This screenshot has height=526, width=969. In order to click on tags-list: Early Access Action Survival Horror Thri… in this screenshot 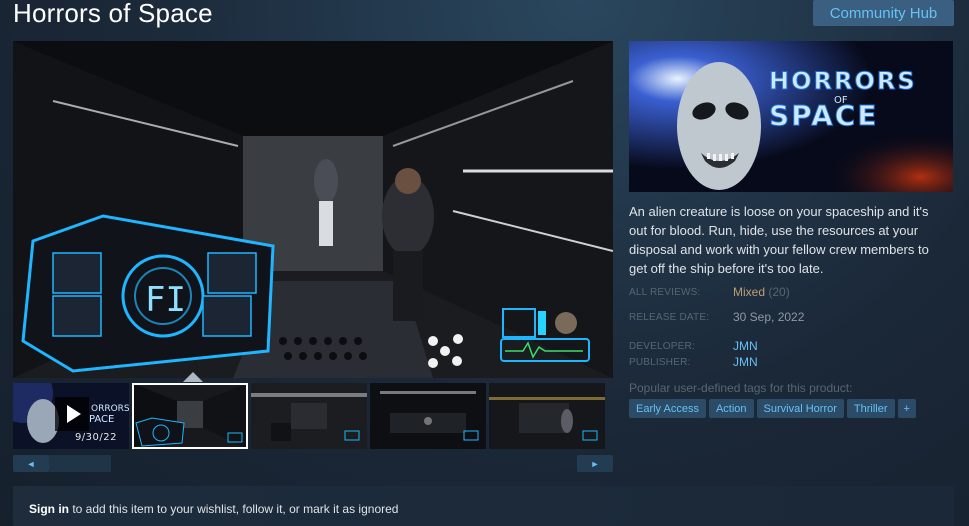, I will do `click(772, 408)`.